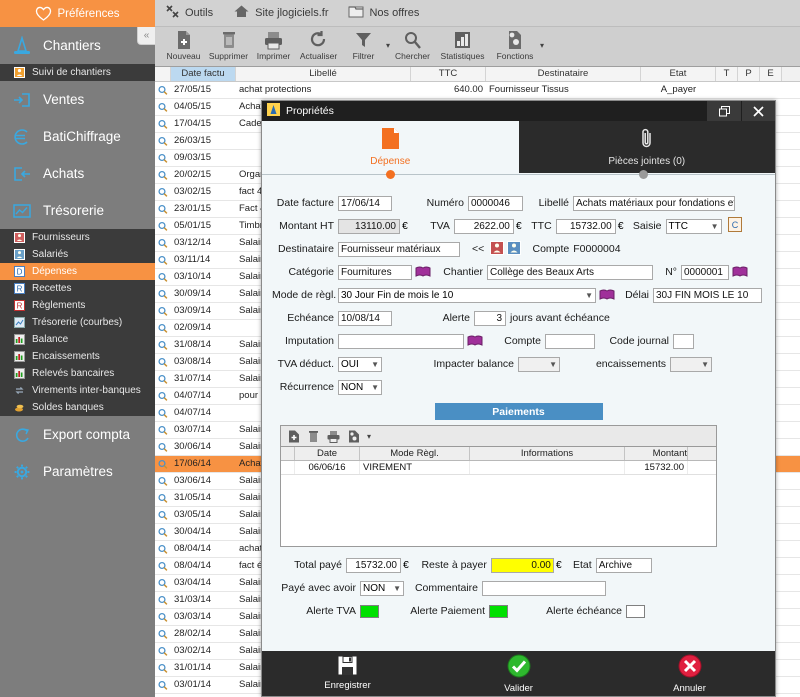  I want to click on sidebar-item-tresorerie: Trésorerie, so click(77, 210).